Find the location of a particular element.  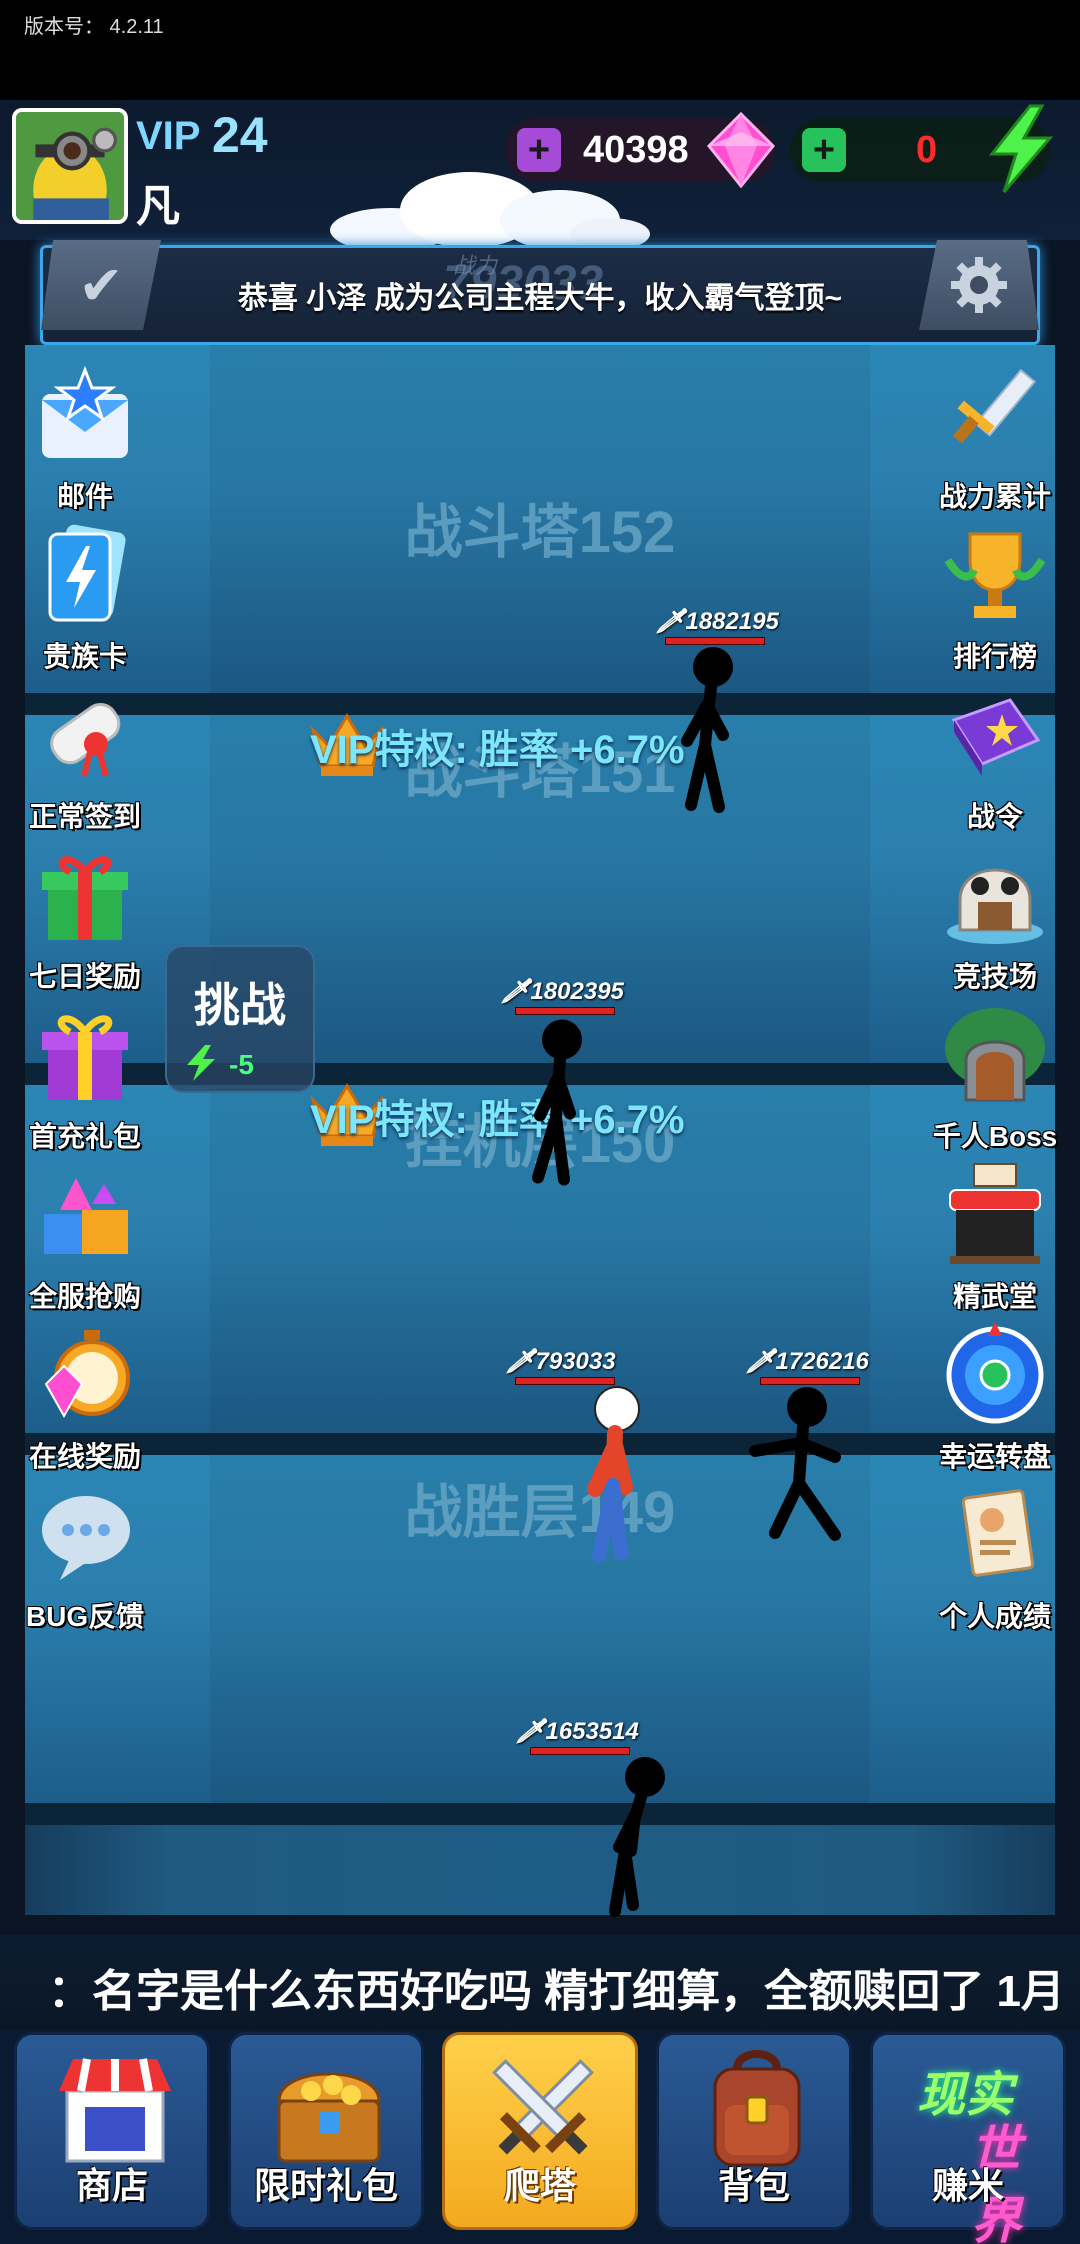

nav-climb-tower: 爬塔 is located at coordinates (540, 2131).